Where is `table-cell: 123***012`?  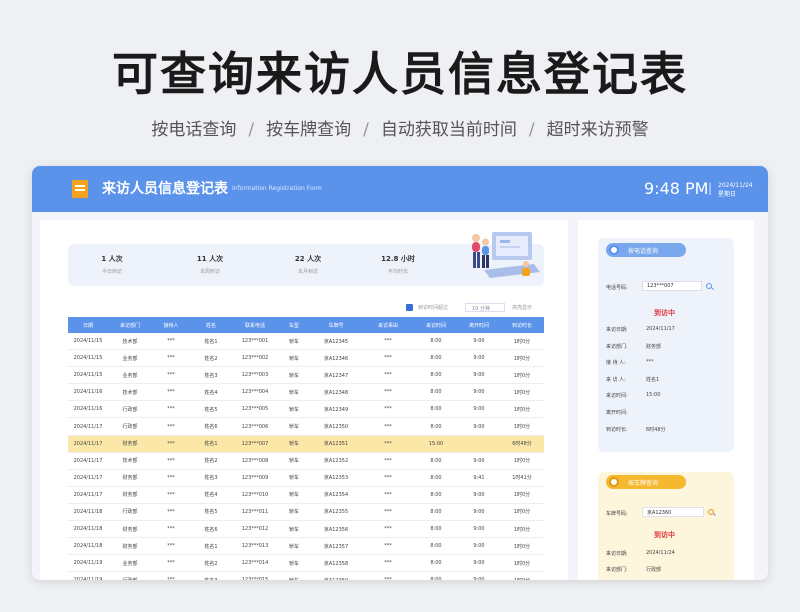
table-cell: 123***012 is located at coordinates (255, 529).